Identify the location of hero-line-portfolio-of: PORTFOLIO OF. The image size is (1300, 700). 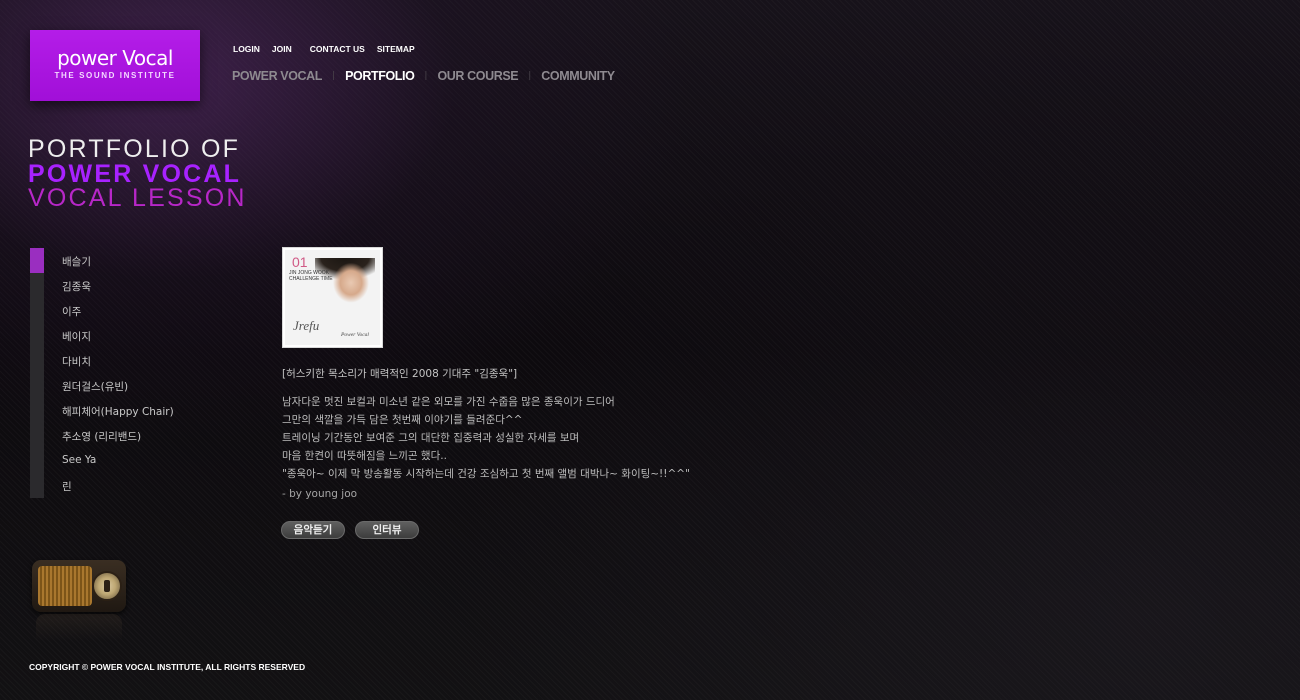
(134, 149).